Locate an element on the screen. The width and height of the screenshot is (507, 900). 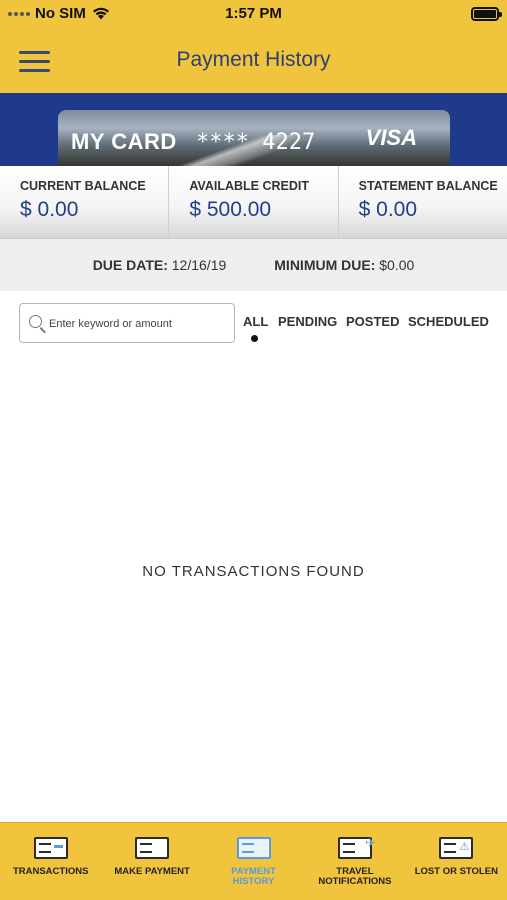
balance-label: CURRENT BALANCE is located at coordinates (83, 186).